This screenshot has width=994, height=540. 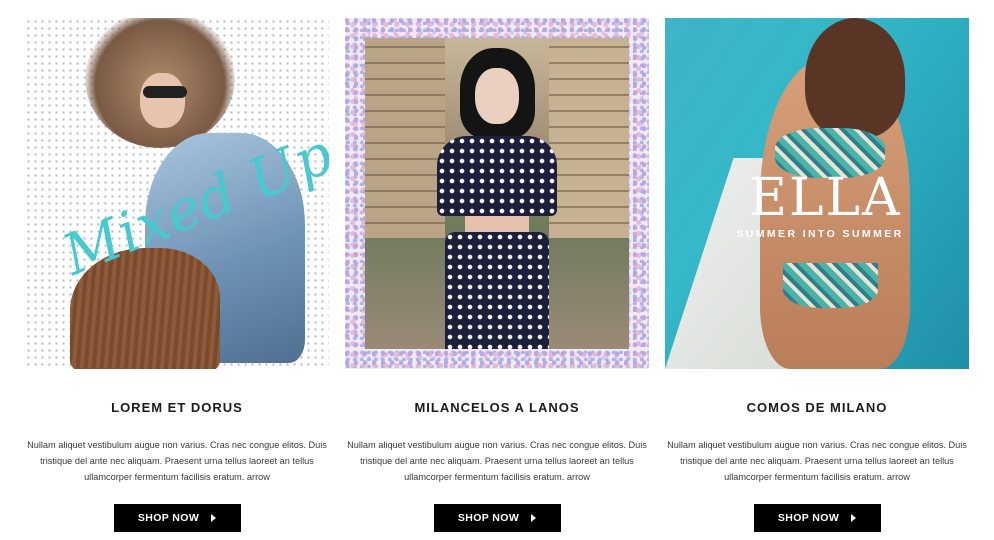 I want to click on polka-dot-skirt, so click(x=497, y=290).